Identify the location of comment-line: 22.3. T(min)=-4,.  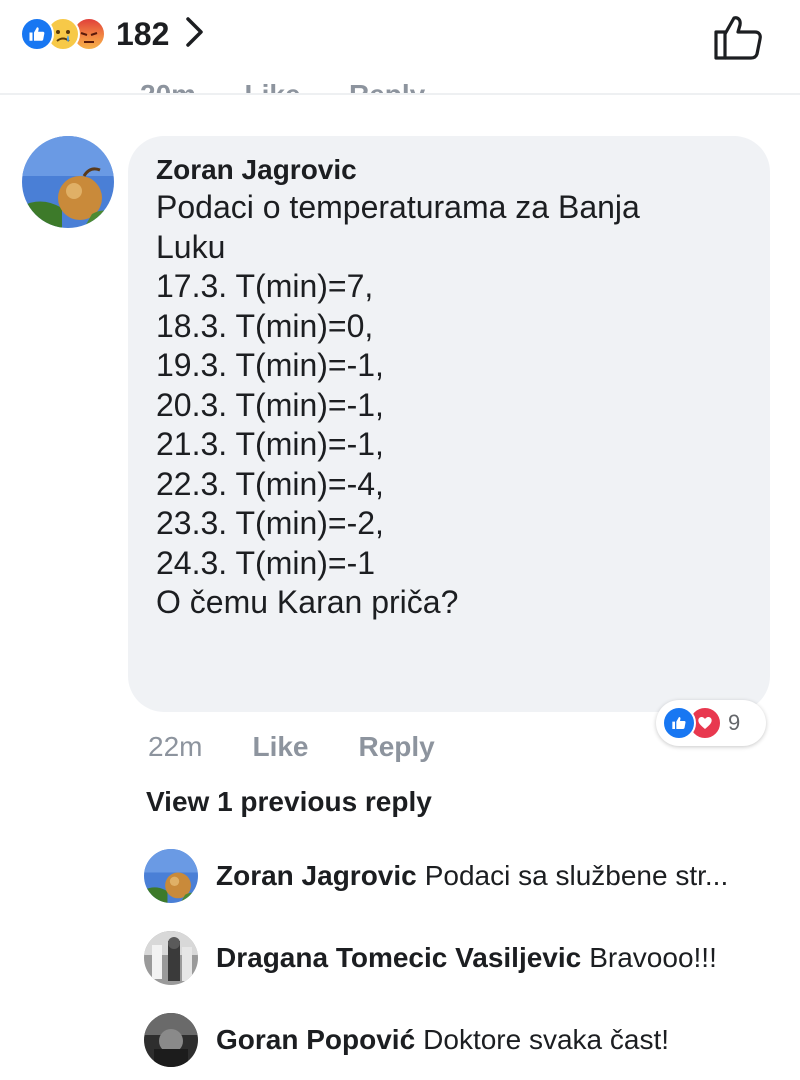
(270, 483).